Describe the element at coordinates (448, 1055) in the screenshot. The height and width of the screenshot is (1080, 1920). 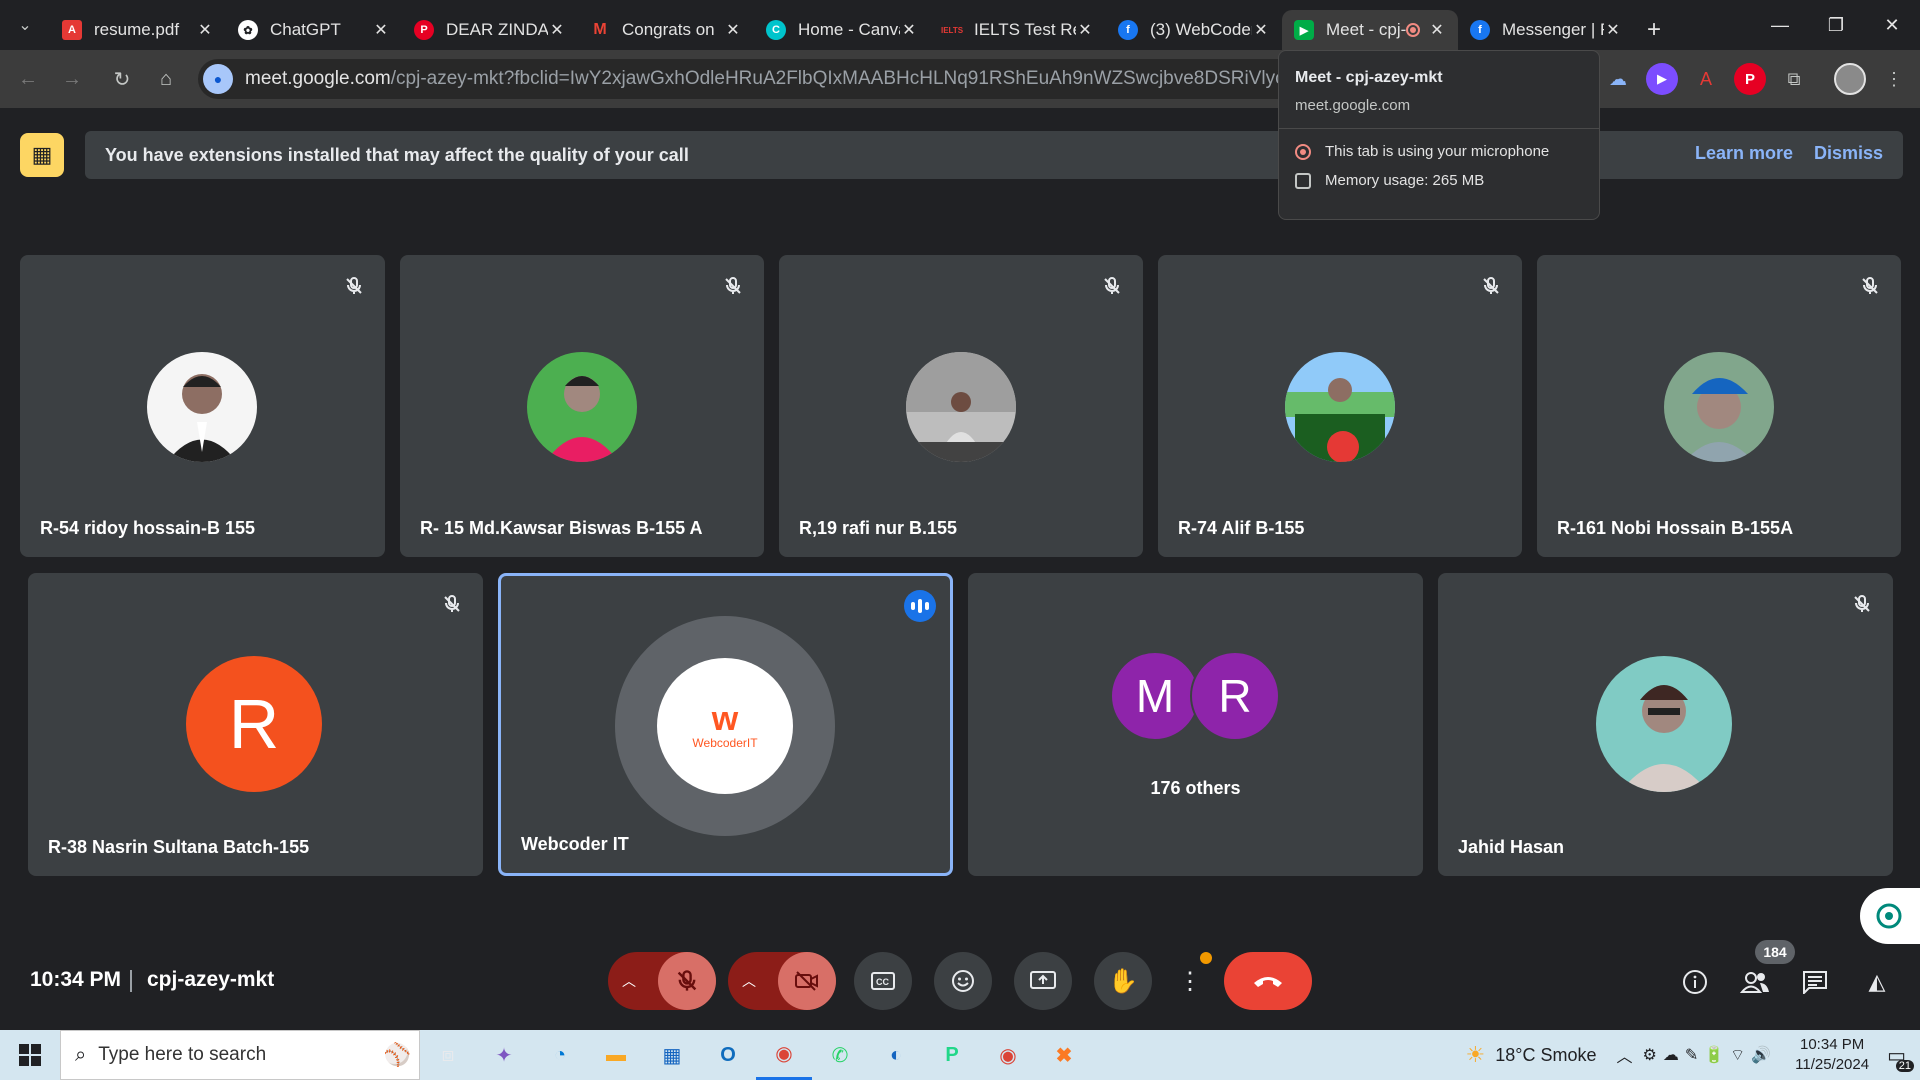
I see `task-view-icon: ⧈` at that location.